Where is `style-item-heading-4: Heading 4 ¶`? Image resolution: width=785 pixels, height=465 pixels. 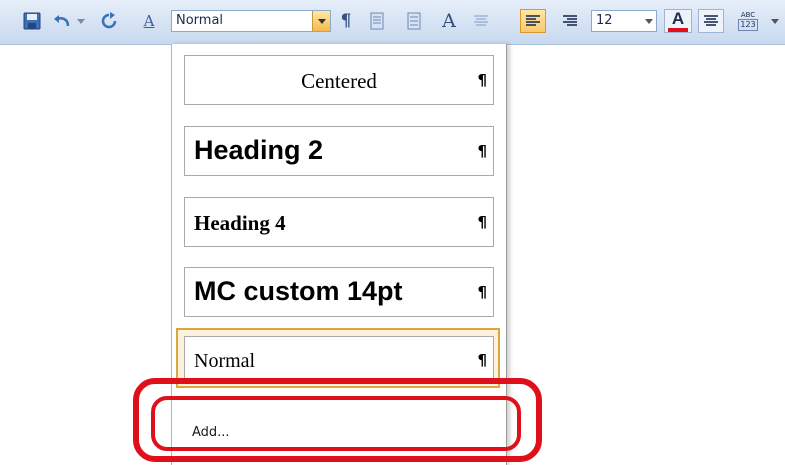 style-item-heading-4: Heading 4 ¶ is located at coordinates (339, 222).